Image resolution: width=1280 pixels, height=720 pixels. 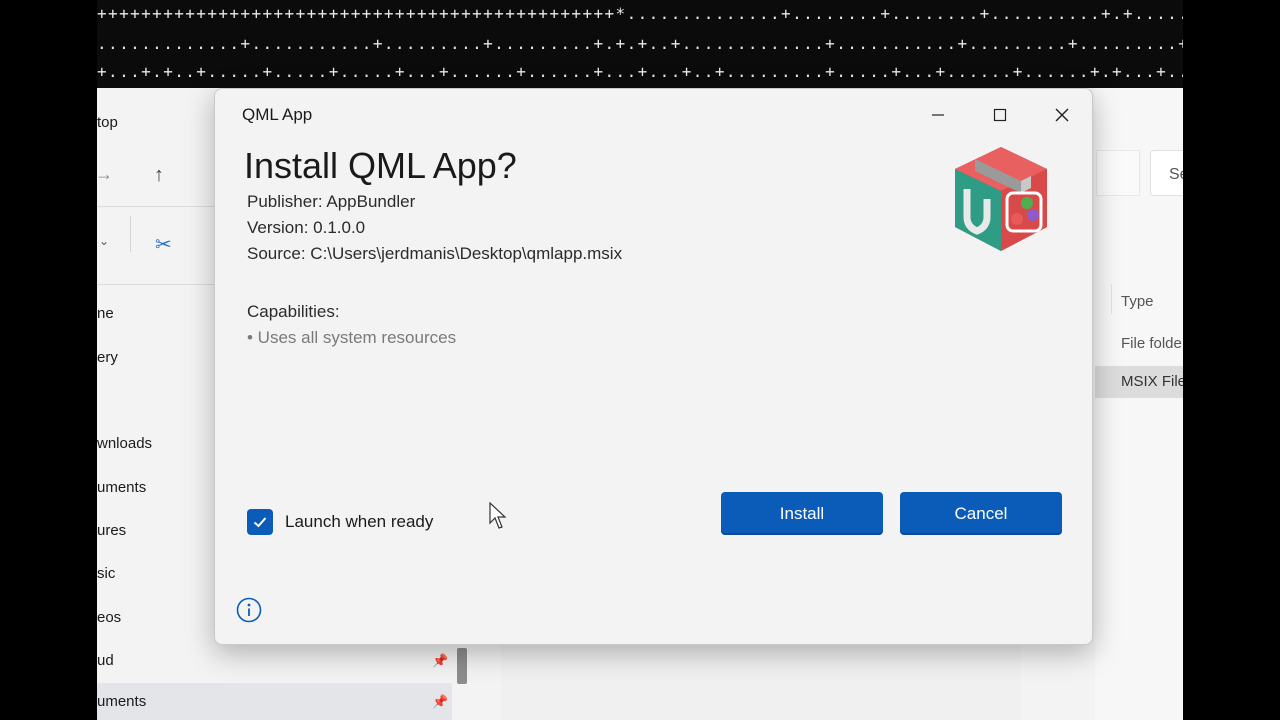 What do you see at coordinates (105, 174) in the screenshot?
I see `forward-arrow-icon: →` at bounding box center [105, 174].